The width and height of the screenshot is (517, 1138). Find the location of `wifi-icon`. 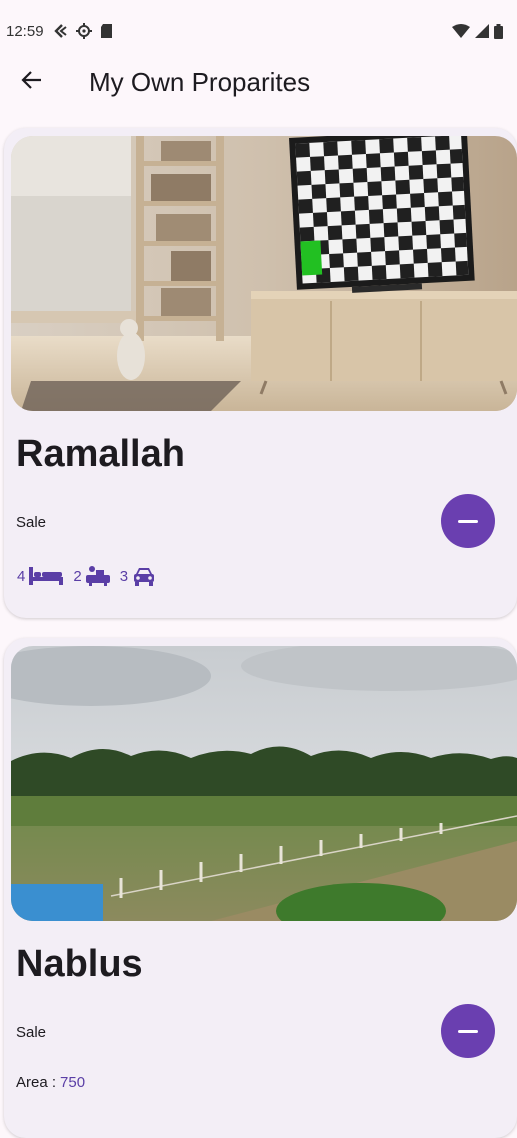

wifi-icon is located at coordinates (461, 31).